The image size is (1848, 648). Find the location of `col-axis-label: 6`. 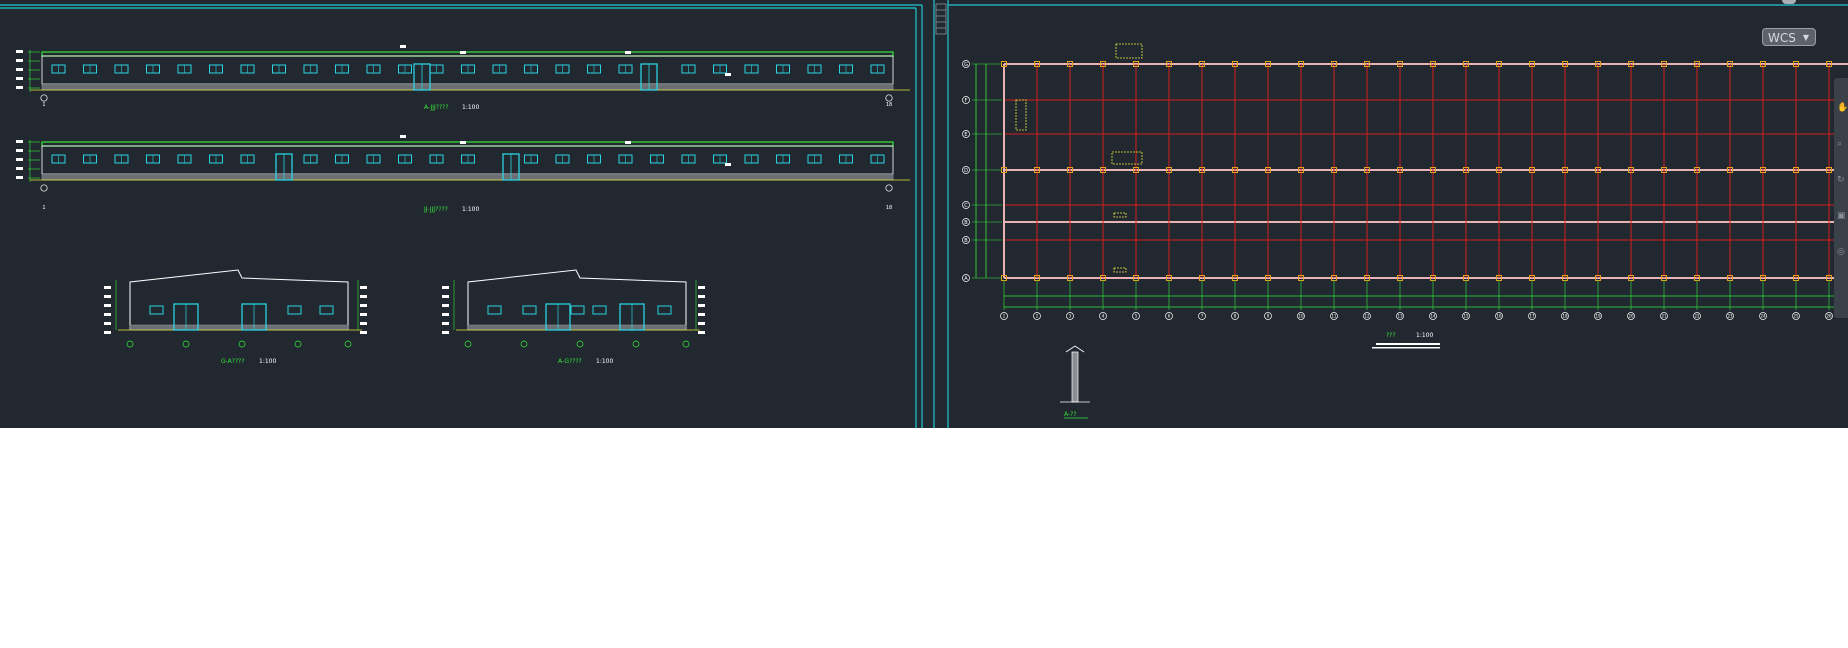

col-axis-label: 6 is located at coordinates (1169, 316).